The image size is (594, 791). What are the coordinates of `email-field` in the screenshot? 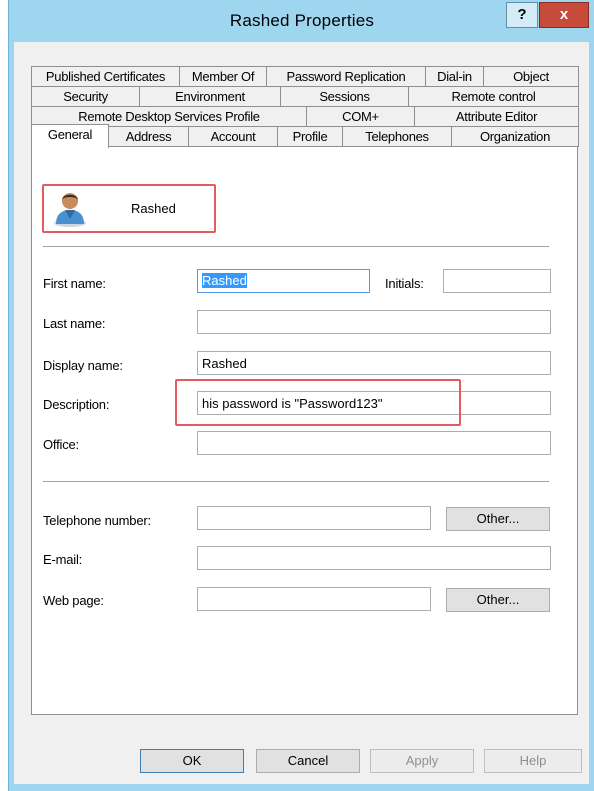 It's located at (374, 558).